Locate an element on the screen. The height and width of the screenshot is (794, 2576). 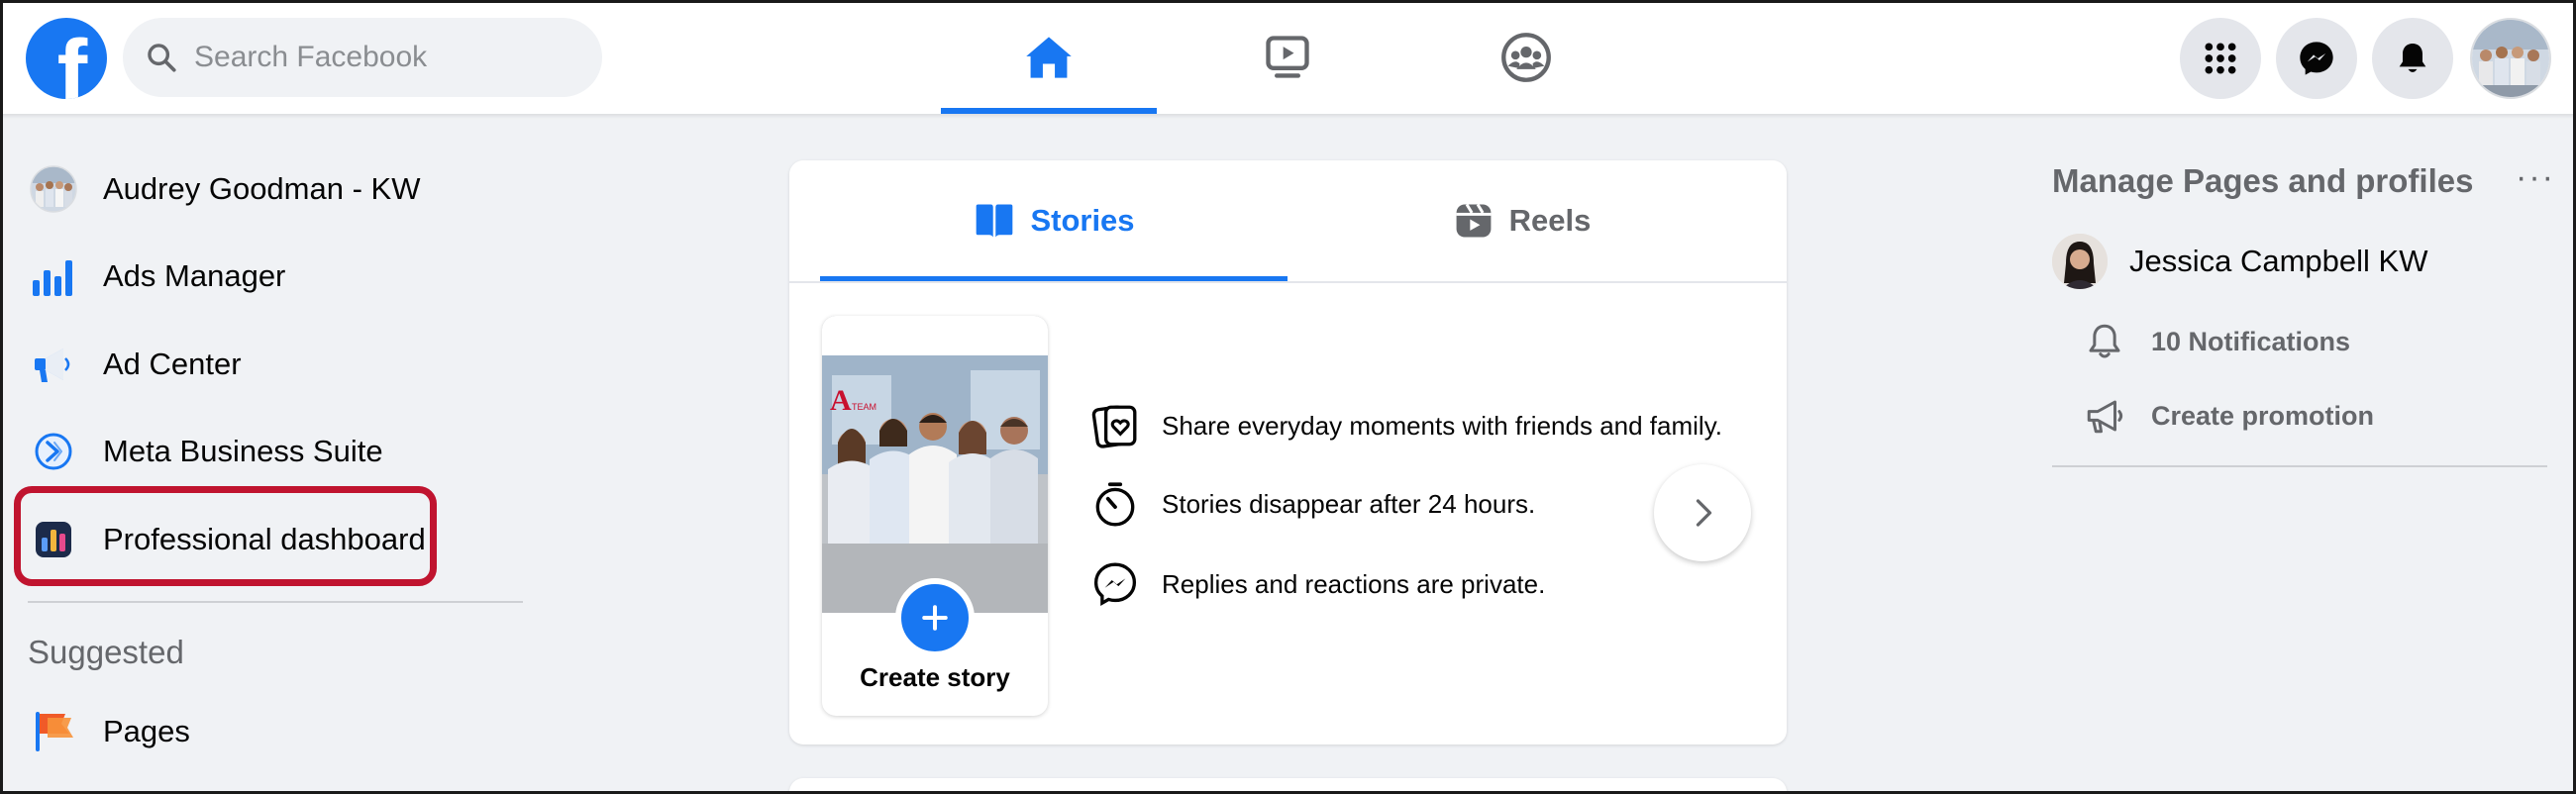
story-info-row: Stories disappear after 24 hours. is located at coordinates (1312, 504).